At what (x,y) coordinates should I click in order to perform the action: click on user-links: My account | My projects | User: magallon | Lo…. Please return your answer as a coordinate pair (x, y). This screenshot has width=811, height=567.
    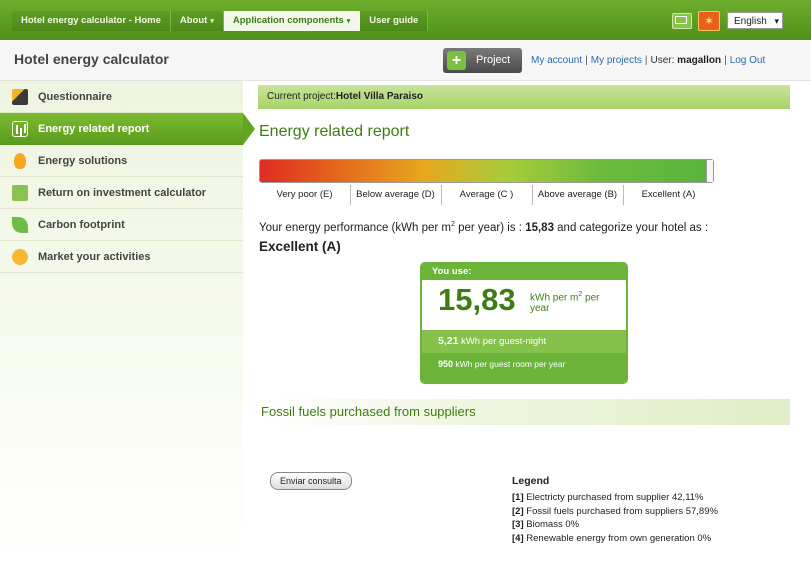
    Looking at the image, I should click on (648, 60).